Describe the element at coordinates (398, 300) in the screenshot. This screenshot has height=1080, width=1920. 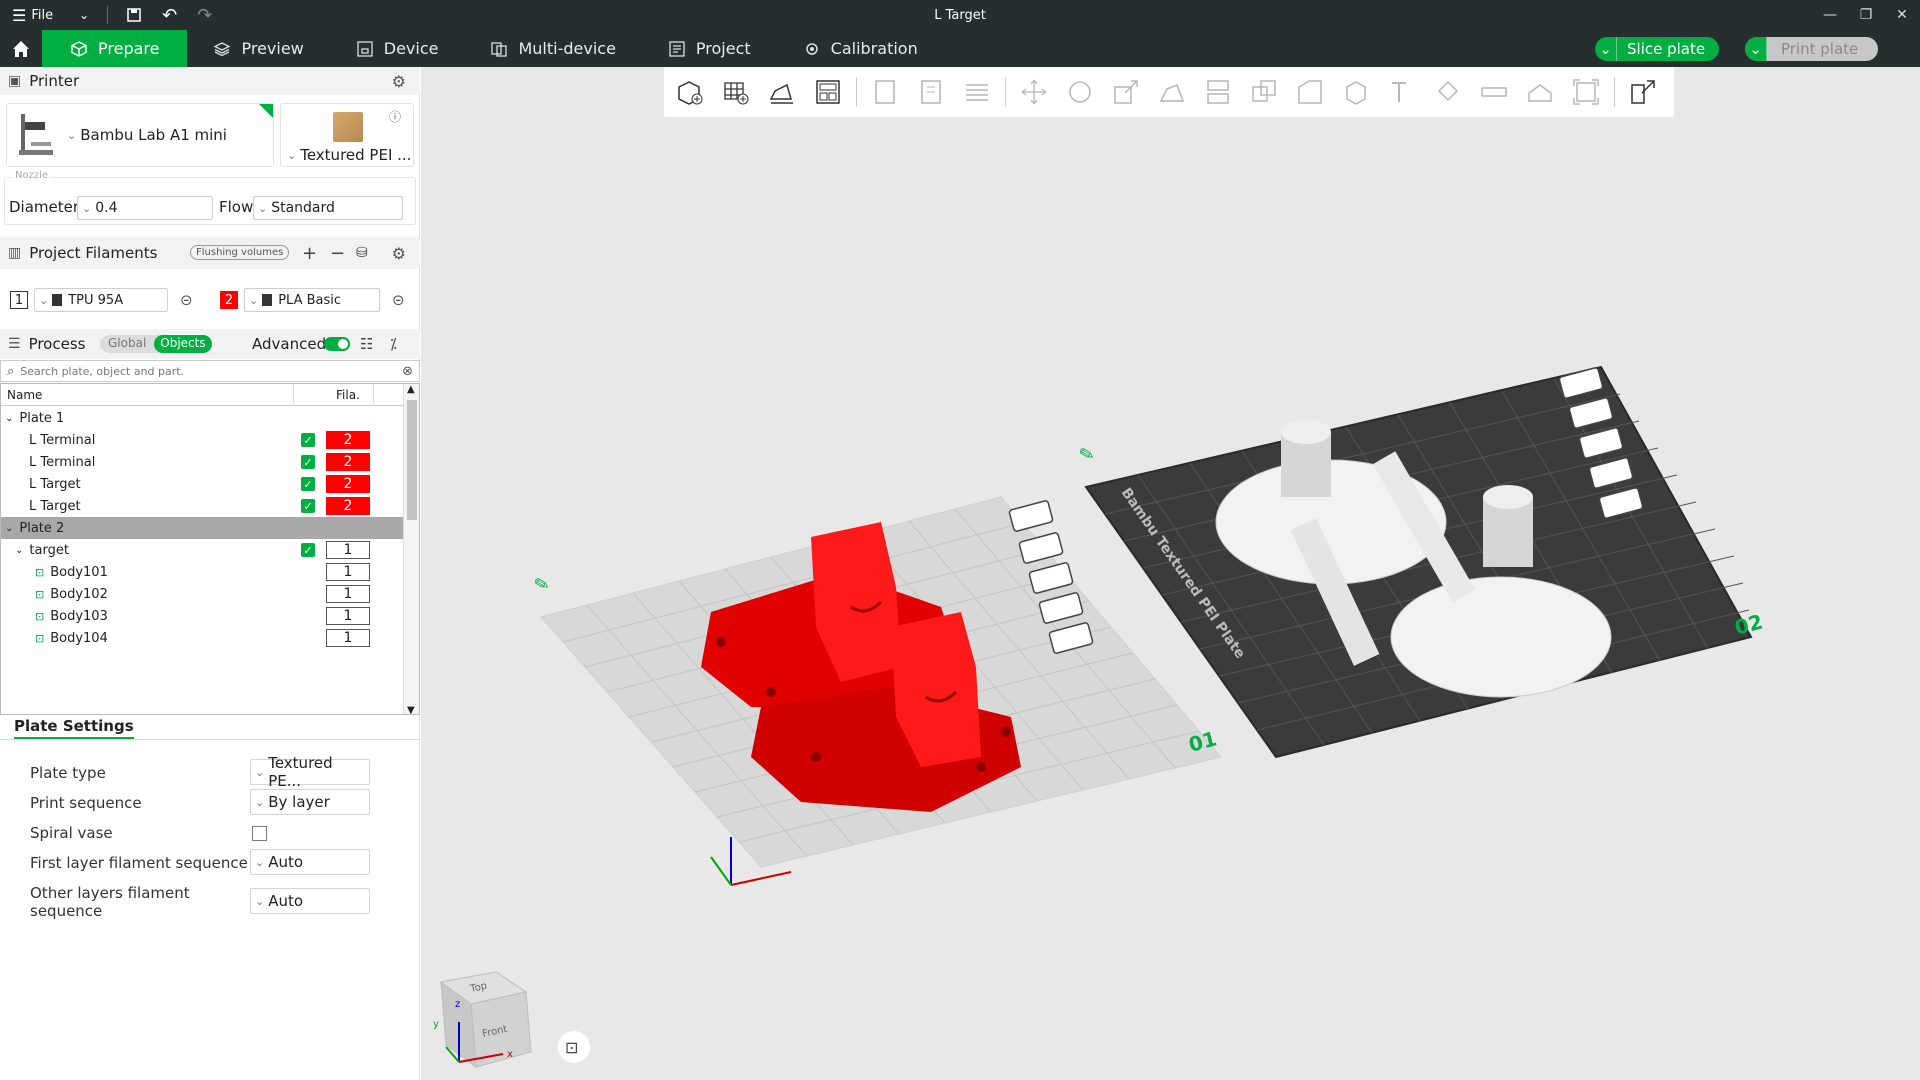
I see `filament-2-edit-icon: ⊝` at that location.